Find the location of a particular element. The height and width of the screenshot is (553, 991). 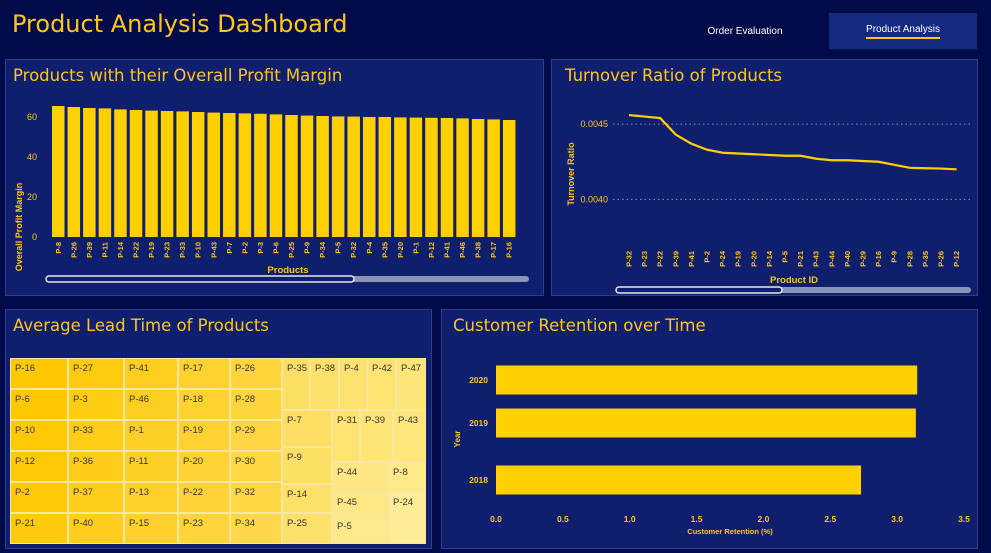

nav-product-analysis: Product Analysis is located at coordinates (903, 31).